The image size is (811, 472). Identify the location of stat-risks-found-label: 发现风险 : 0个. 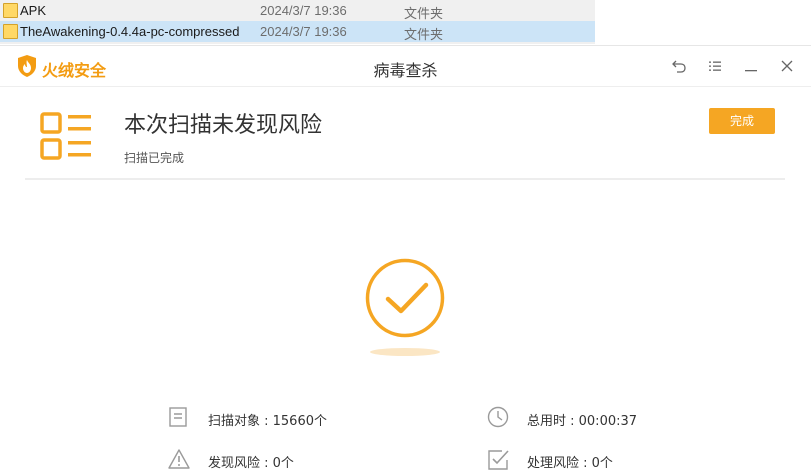
(251, 463).